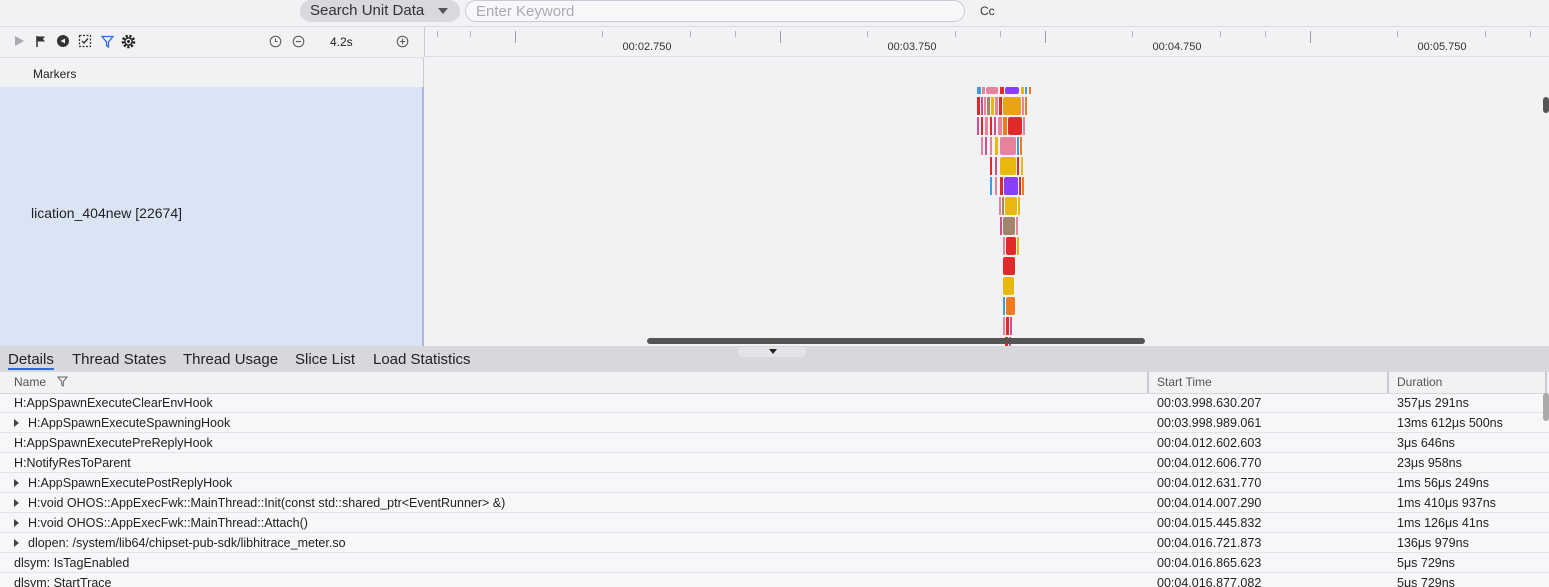 Image resolution: width=1549 pixels, height=587 pixels. Describe the element at coordinates (1184, 382) in the screenshot. I see `column-header-start-time: Start Time` at that location.